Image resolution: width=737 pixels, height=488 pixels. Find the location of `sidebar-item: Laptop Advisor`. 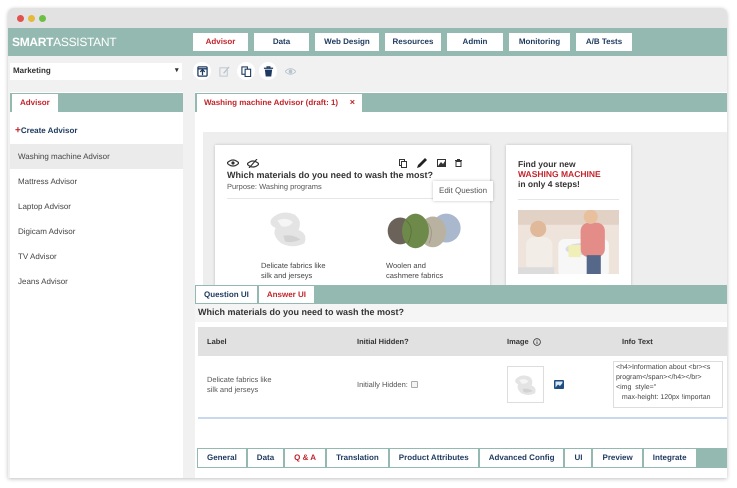

sidebar-item: Laptop Advisor is located at coordinates (96, 206).